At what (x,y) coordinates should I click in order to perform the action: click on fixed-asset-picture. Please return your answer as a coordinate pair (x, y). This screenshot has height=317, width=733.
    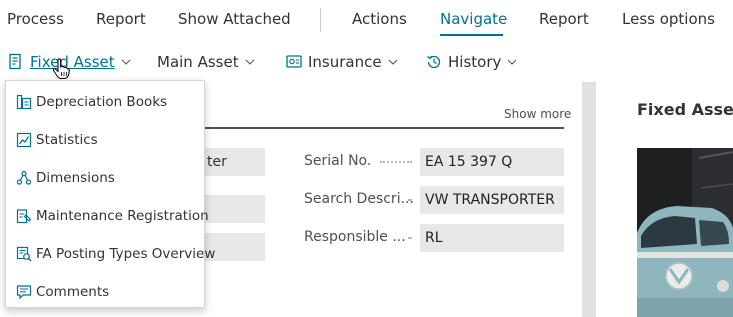
    Looking at the image, I should click on (685, 232).